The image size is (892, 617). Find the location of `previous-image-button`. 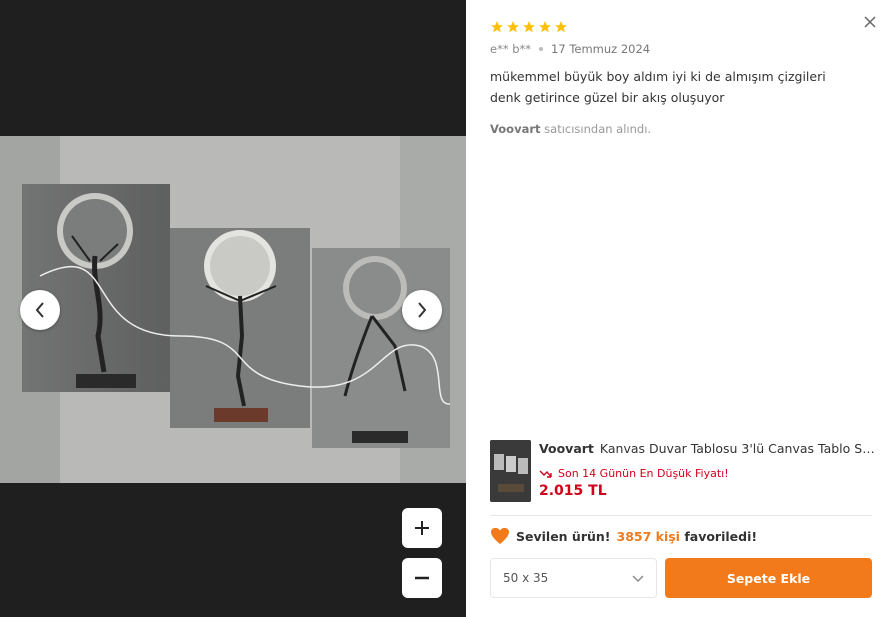

previous-image-button is located at coordinates (40, 310).